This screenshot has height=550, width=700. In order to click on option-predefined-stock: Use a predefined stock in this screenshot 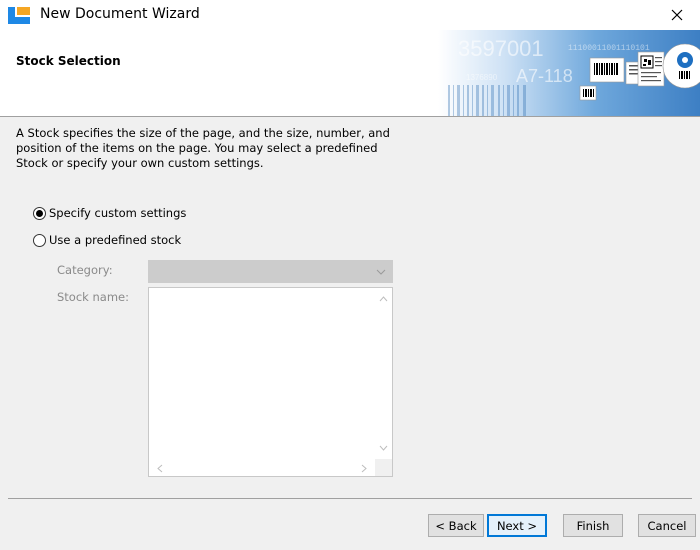, I will do `click(107, 240)`.